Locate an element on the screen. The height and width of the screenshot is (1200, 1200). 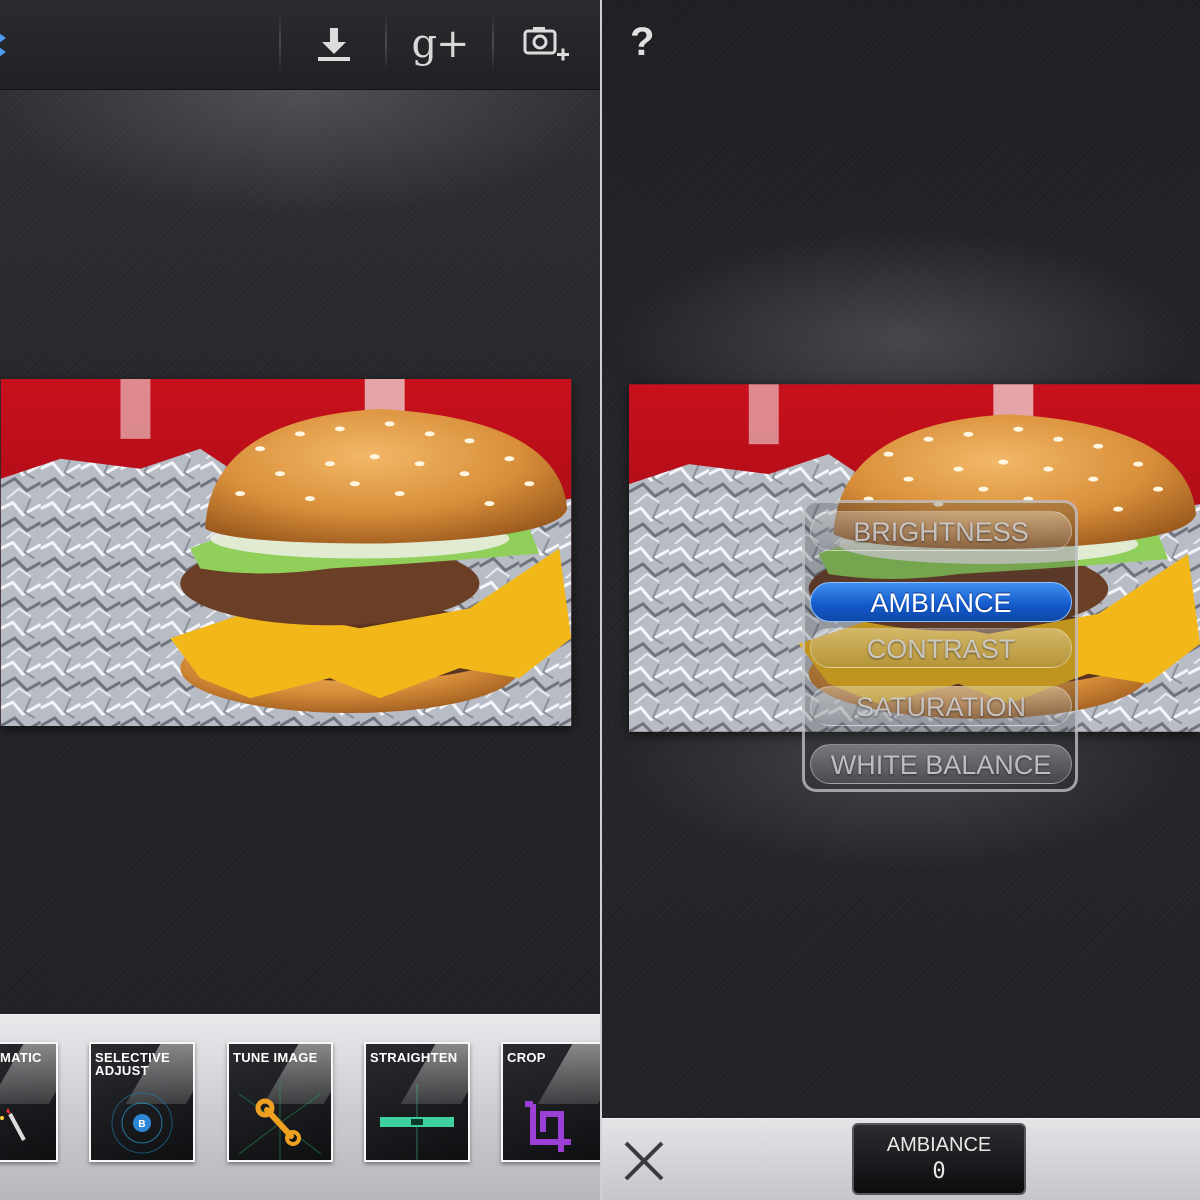
add-photo-button is located at coordinates (547, 44).